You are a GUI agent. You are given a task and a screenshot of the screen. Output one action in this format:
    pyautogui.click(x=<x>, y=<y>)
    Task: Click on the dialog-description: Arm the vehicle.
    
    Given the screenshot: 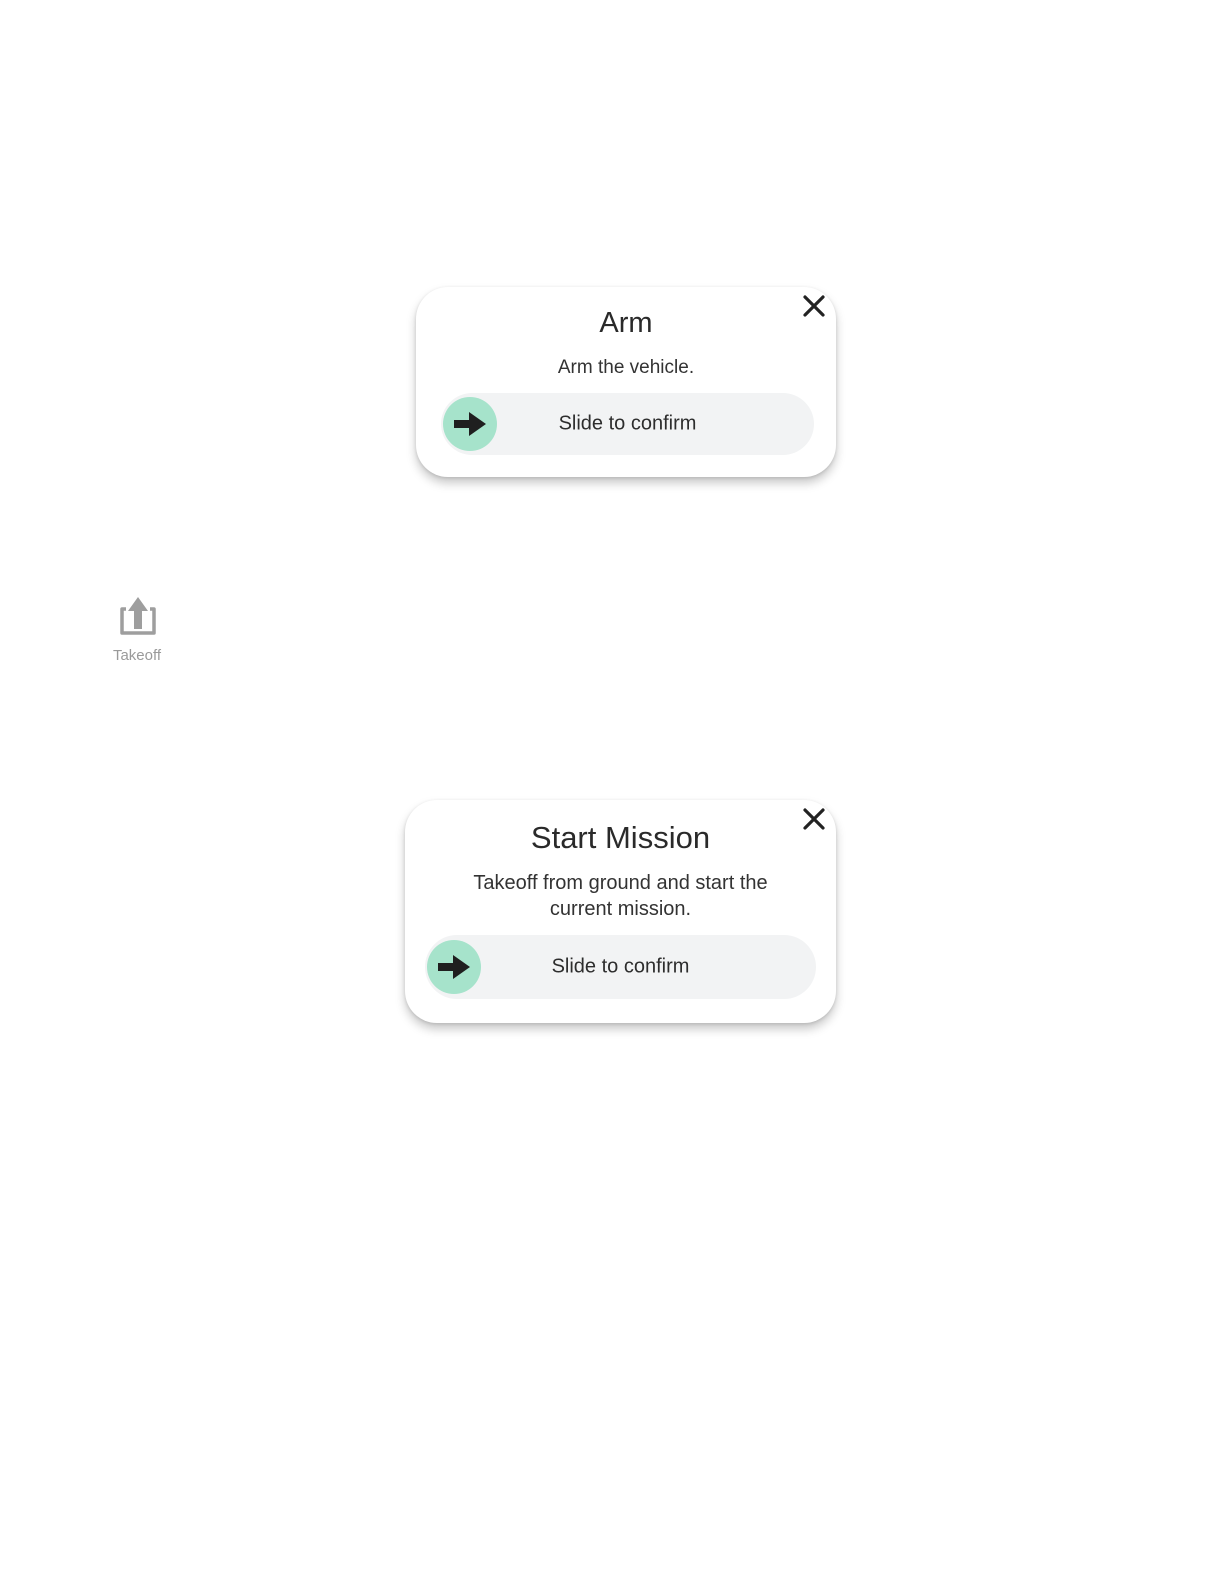 What is the action you would take?
    pyautogui.click(x=626, y=367)
    